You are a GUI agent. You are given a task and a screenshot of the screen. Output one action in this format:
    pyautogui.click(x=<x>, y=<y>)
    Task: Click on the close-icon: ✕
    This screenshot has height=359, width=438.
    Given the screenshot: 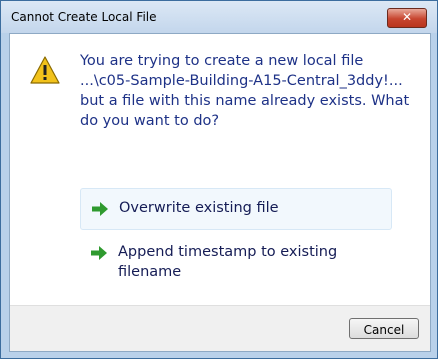 What is the action you would take?
    pyautogui.click(x=407, y=17)
    